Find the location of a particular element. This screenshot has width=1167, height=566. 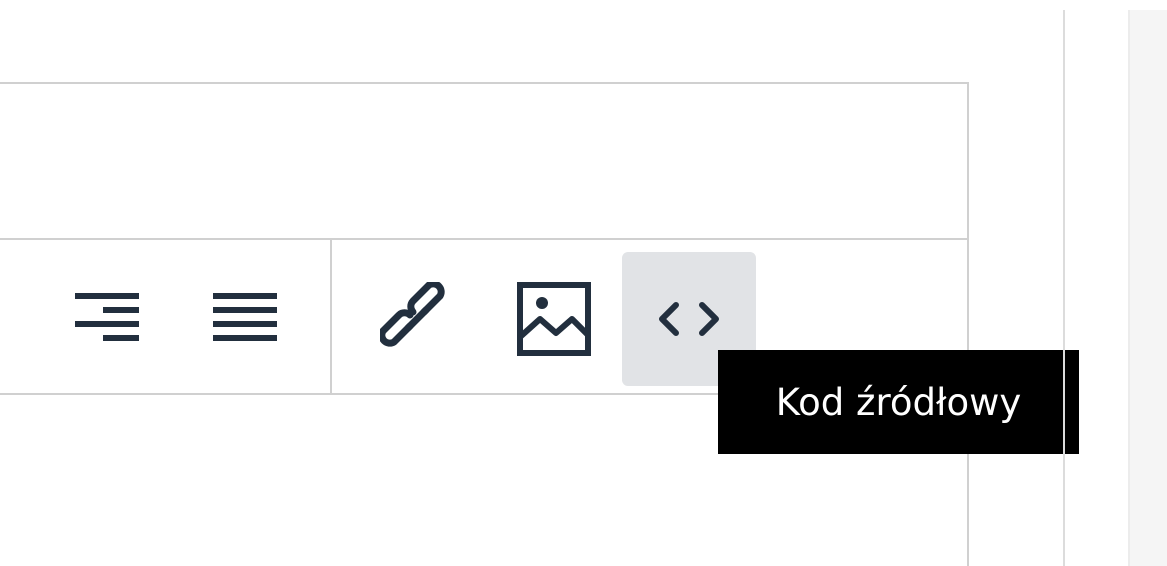

panel-divider is located at coordinates (1064, 288).